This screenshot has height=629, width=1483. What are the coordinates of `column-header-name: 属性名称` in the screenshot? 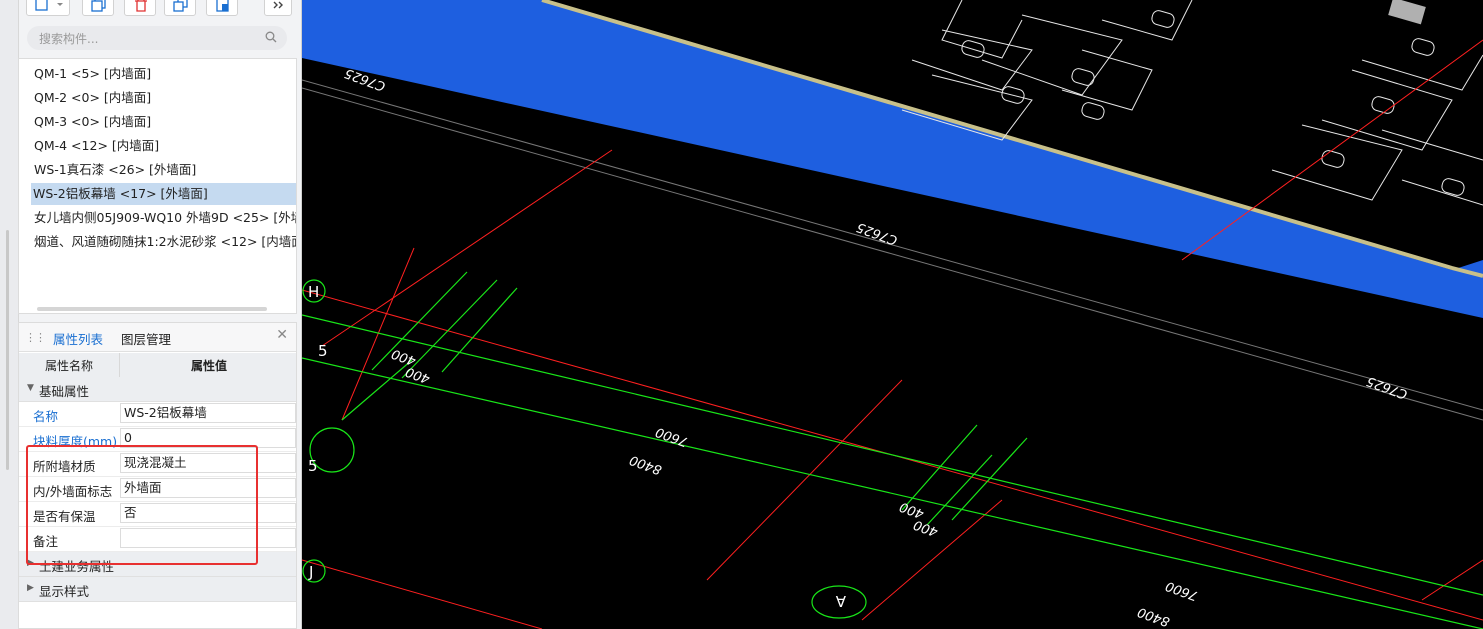 It's located at (68, 366).